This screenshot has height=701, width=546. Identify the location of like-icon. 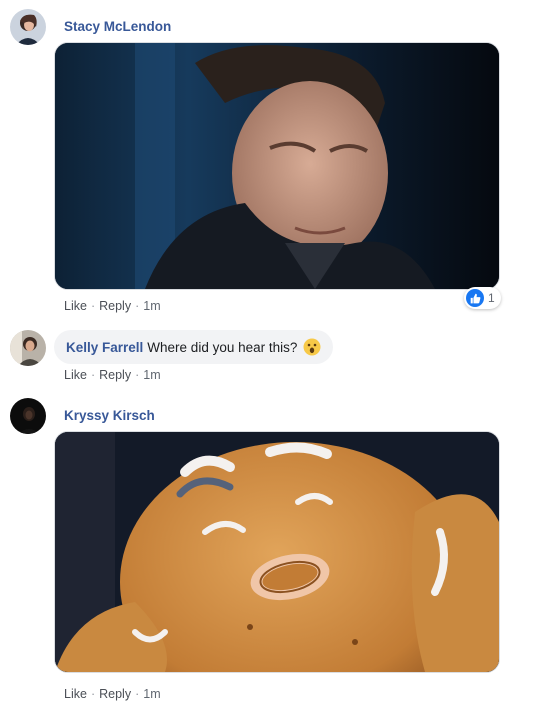
(475, 298).